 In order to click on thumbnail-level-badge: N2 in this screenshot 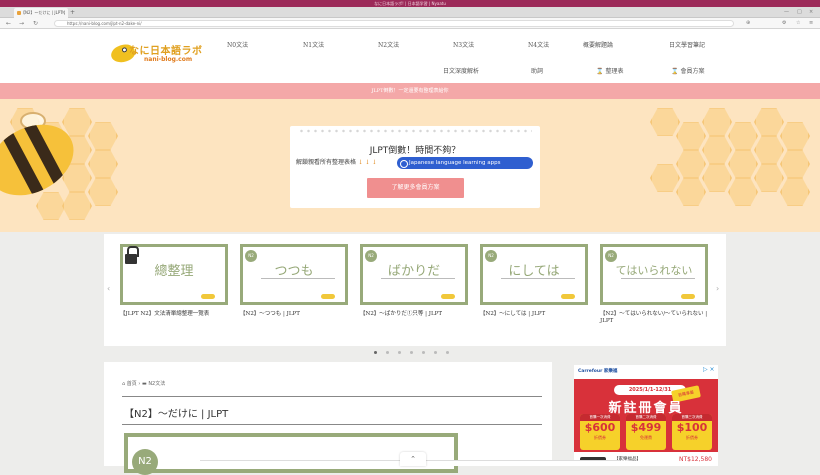, I will do `click(145, 462)`.